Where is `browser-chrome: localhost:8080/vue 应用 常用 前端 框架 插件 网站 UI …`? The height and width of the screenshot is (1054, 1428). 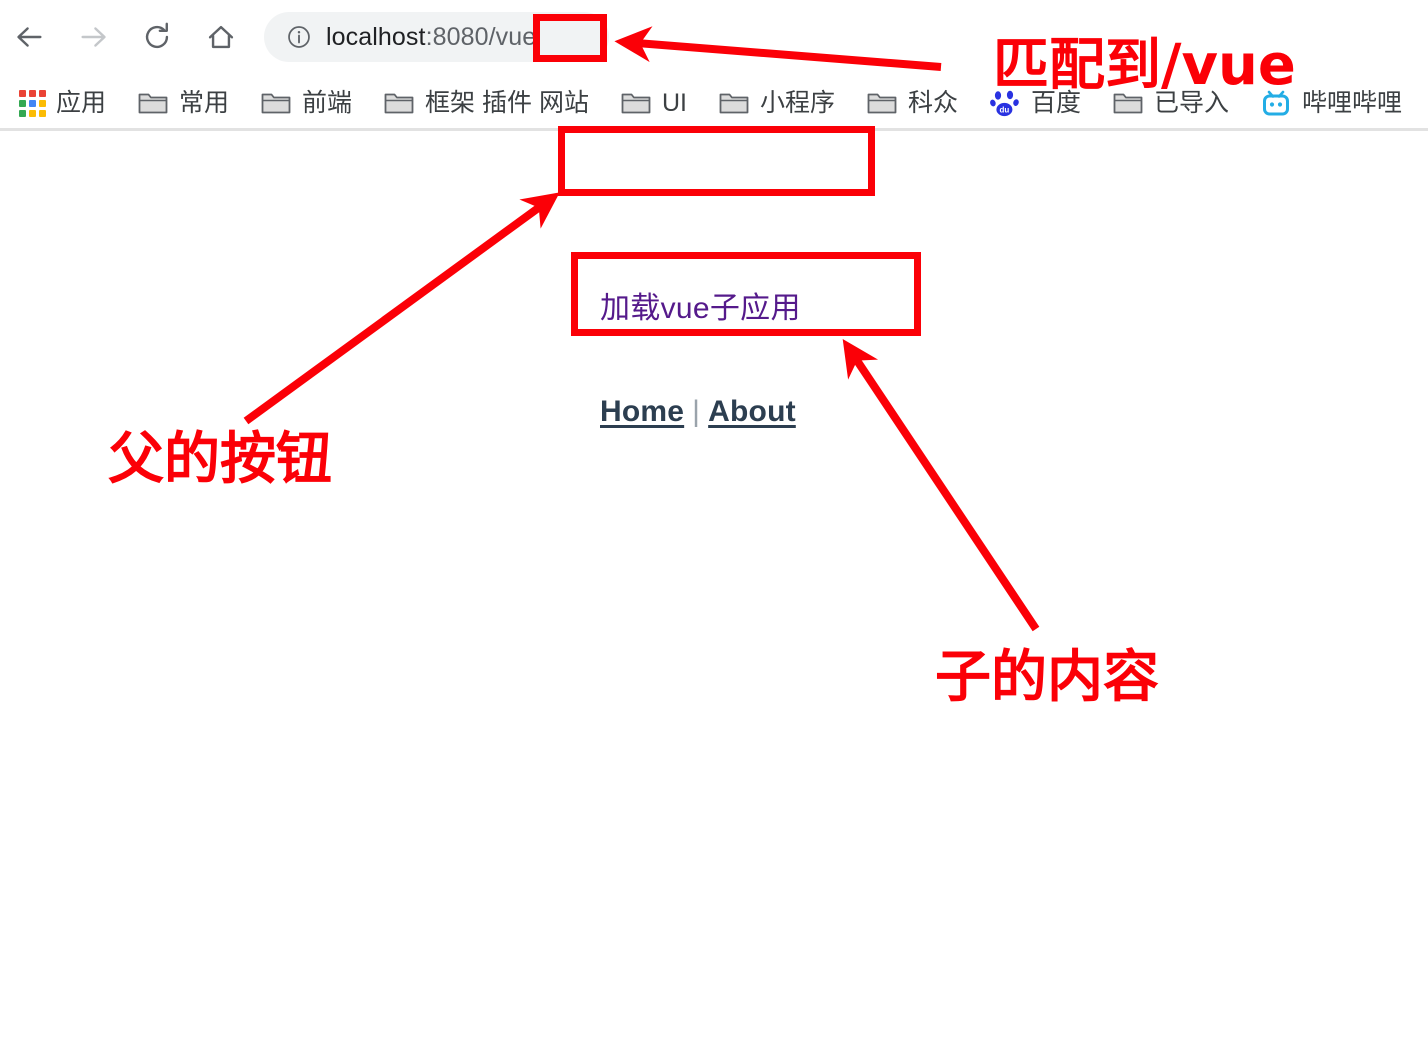
browser-chrome: localhost:8080/vue 应用 常用 前端 框架 插件 网站 UI … is located at coordinates (714, 65).